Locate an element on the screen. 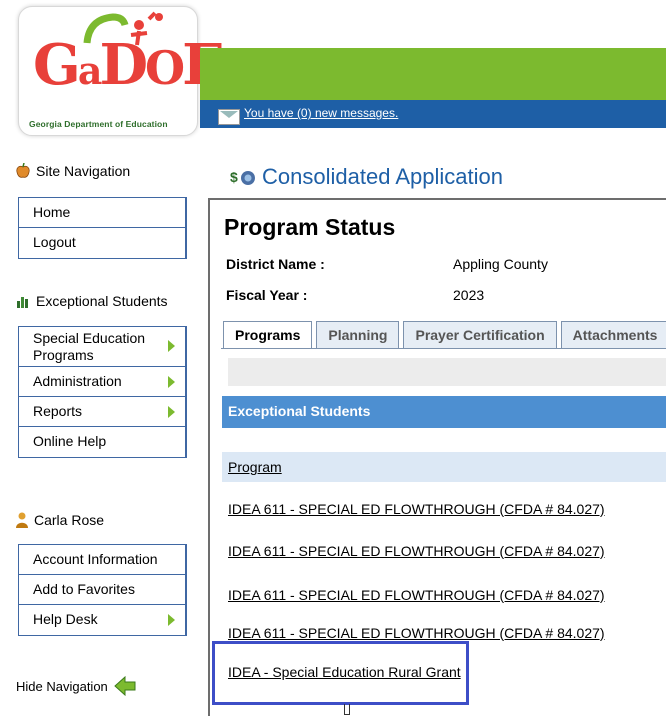 The image size is (666, 716). tab-attachments: Attachments is located at coordinates (613, 335).